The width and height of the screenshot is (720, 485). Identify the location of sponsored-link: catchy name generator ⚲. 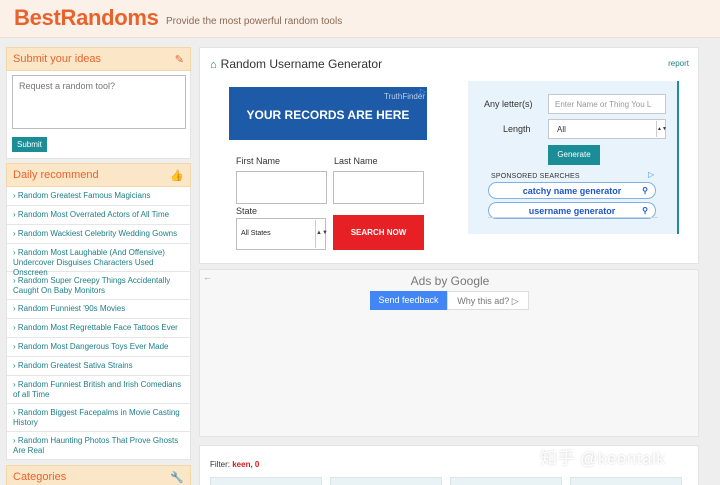
(572, 190).